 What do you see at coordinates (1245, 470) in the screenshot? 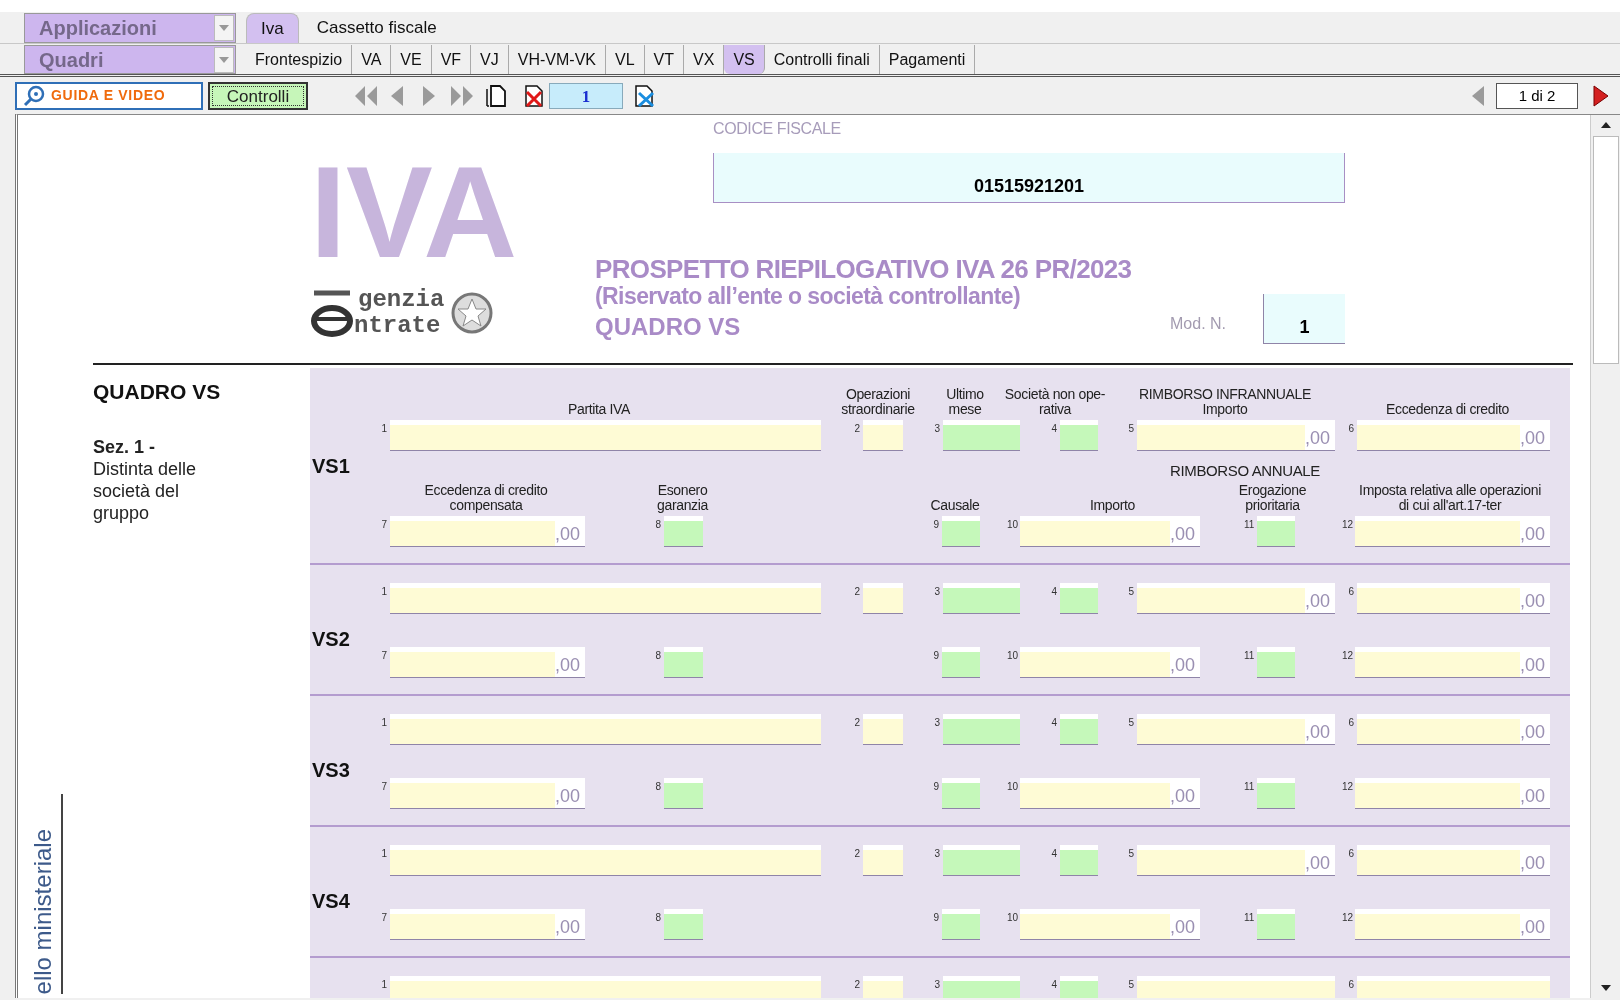
I see `group-header: RIMBORSO ANNUALE` at bounding box center [1245, 470].